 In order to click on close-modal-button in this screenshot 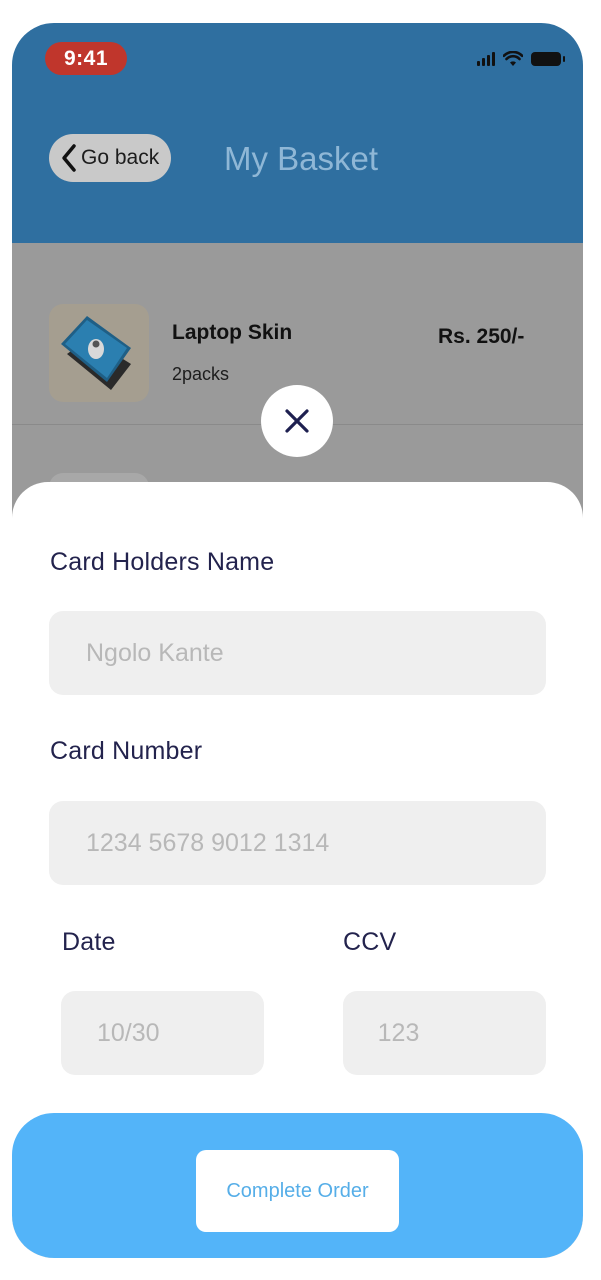, I will do `click(297, 421)`.